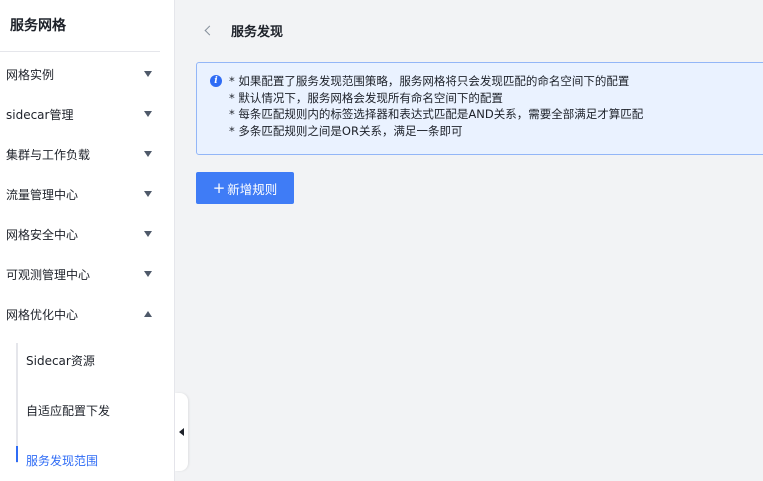 The width and height of the screenshot is (763, 481). I want to click on sidebar-item-label: 网格安全中心, so click(42, 234).